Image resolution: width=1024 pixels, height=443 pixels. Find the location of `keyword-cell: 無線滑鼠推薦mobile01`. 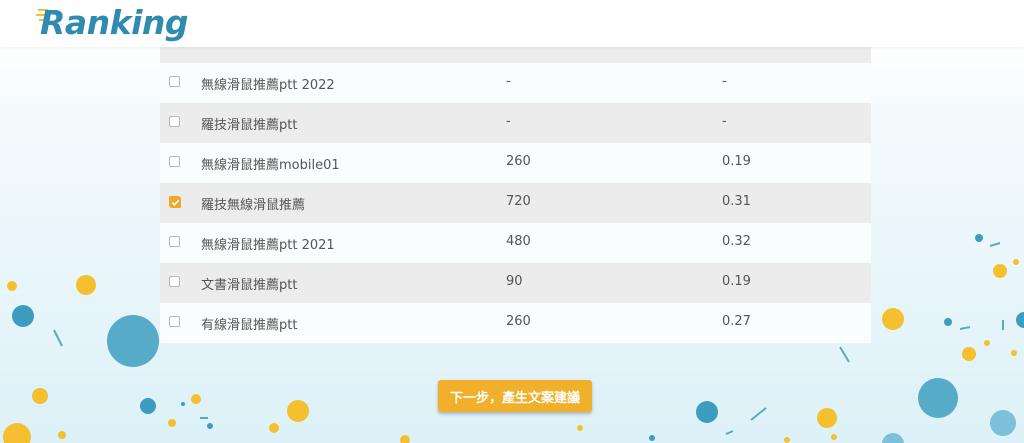

keyword-cell: 無線滑鼠推薦mobile01 is located at coordinates (270, 165).